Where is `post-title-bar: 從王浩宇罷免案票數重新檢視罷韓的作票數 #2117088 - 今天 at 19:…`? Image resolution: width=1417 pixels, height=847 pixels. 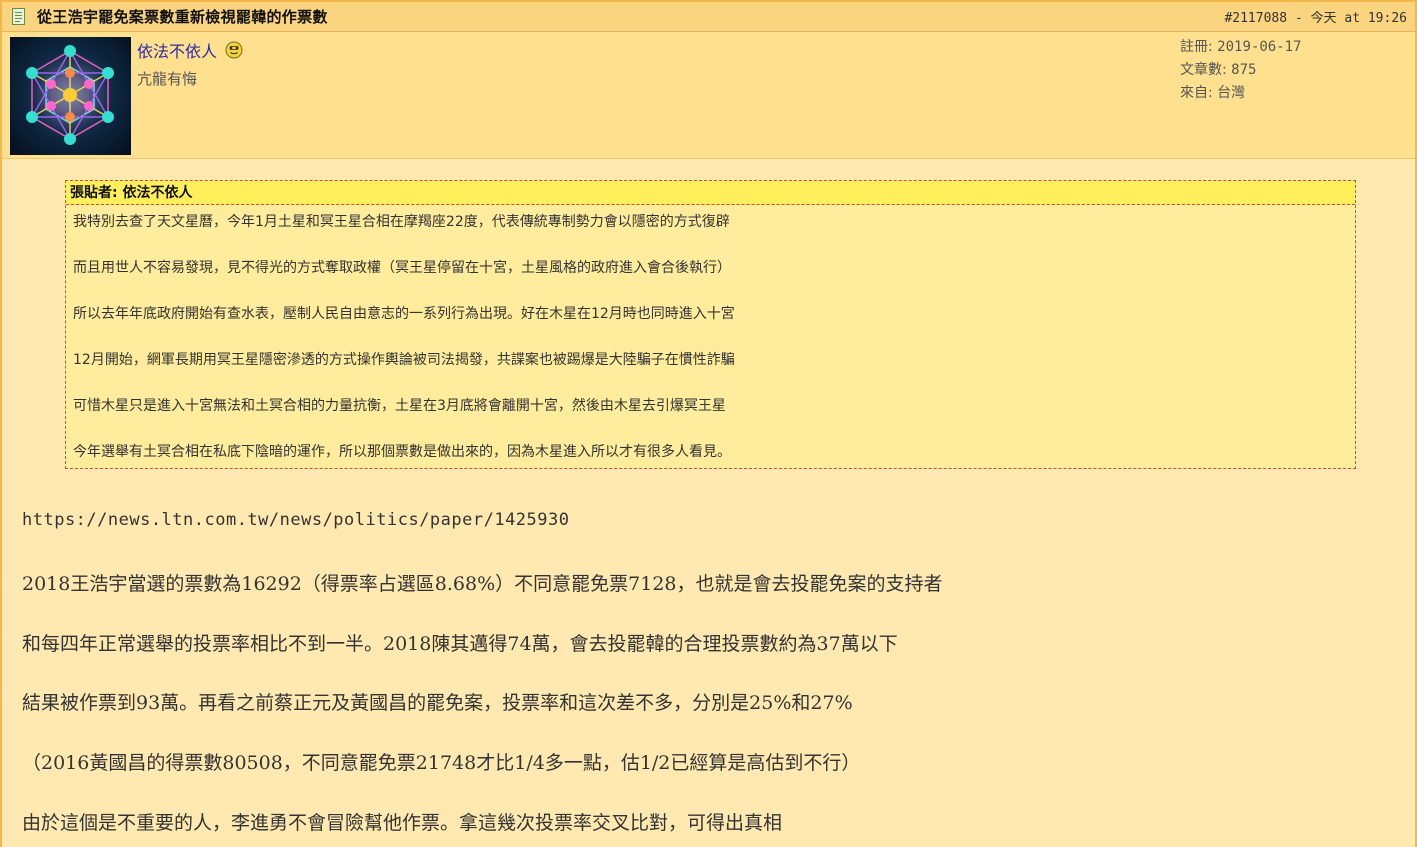
post-title-bar: 從王浩宇罷免案票數重新檢視罷韓的作票數 #2117088 - 今天 at 19:… is located at coordinates (708, 17).